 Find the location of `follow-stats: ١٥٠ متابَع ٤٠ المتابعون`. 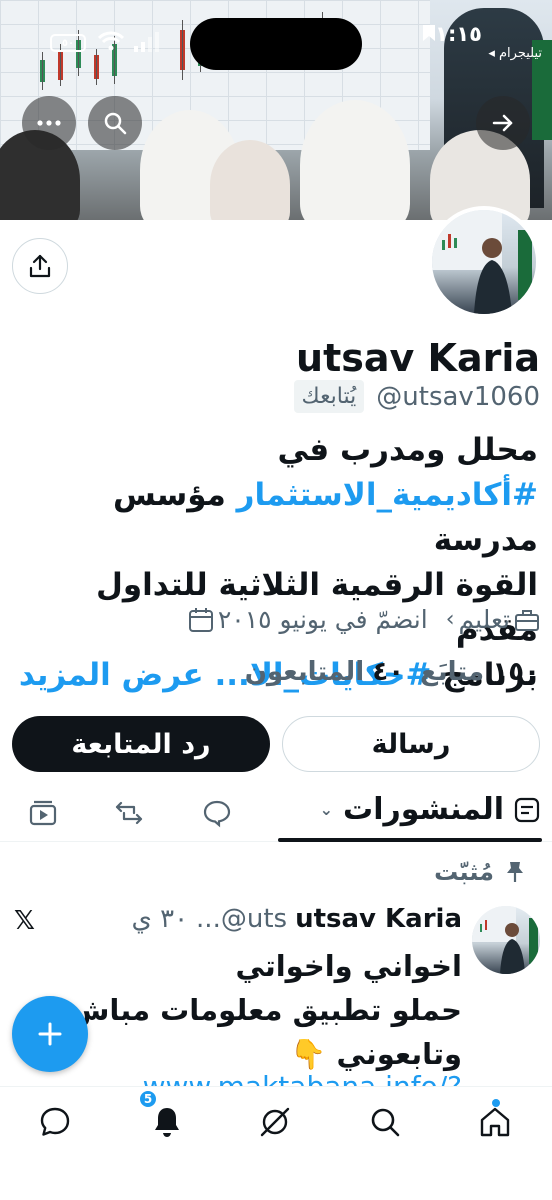

follow-stats: ١٥٠ متابَع ٤٠ المتابعون is located at coordinates (392, 672).